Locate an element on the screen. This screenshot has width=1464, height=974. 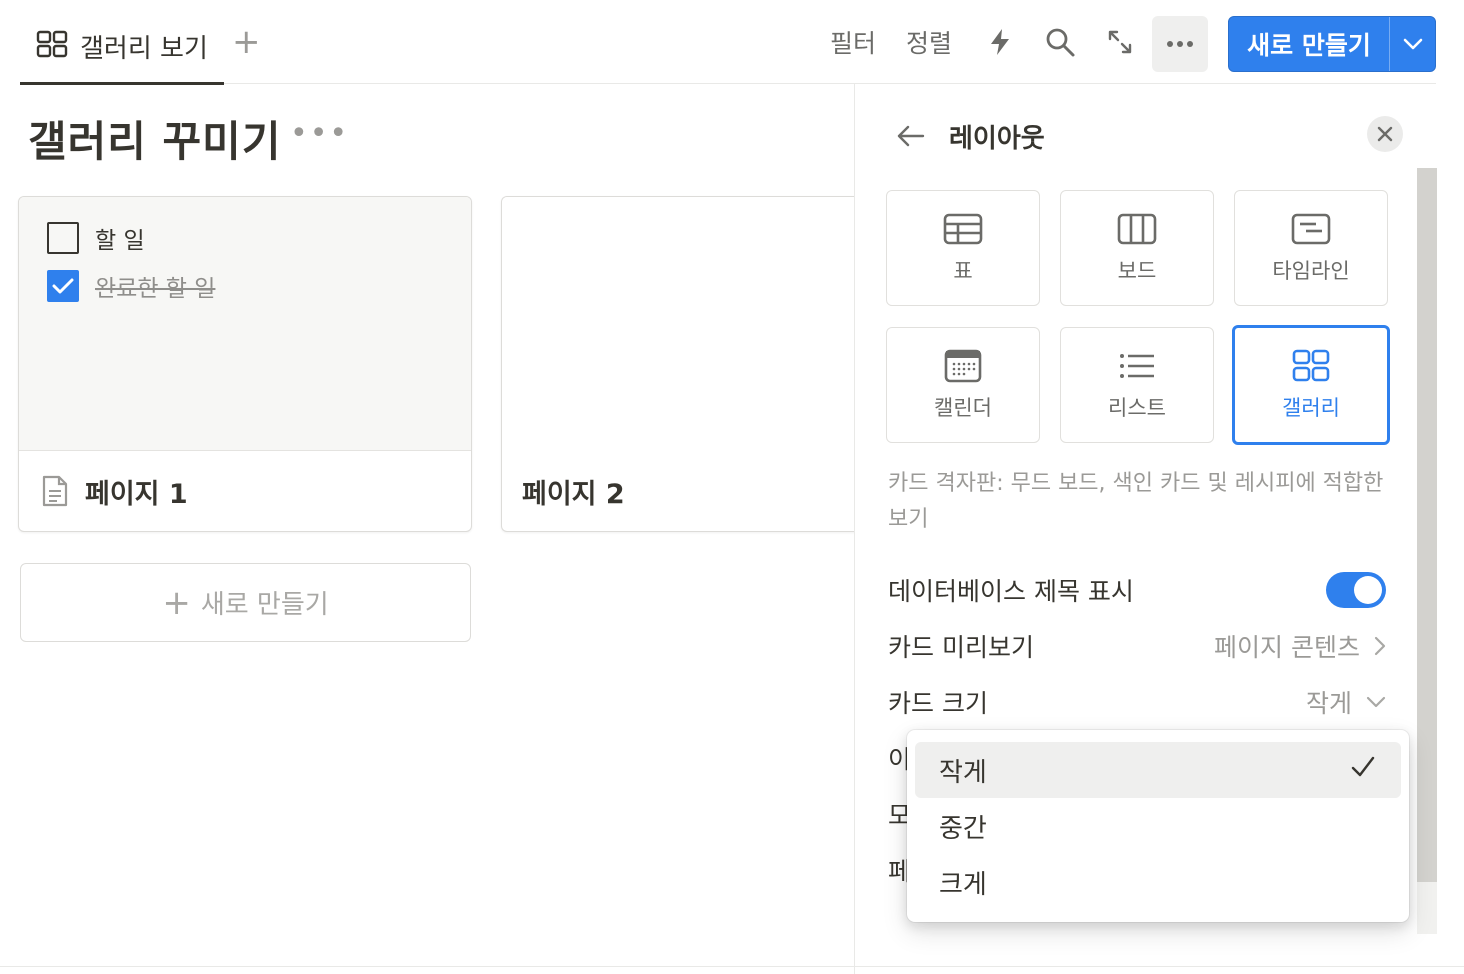
tab-gallery-view: 갤러리 보기 is located at coordinates (122, 50).